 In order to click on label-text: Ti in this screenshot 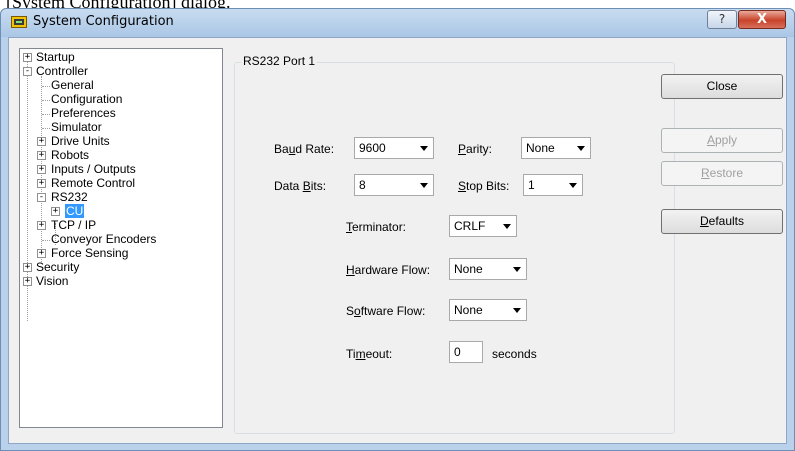, I will do `click(351, 354)`.